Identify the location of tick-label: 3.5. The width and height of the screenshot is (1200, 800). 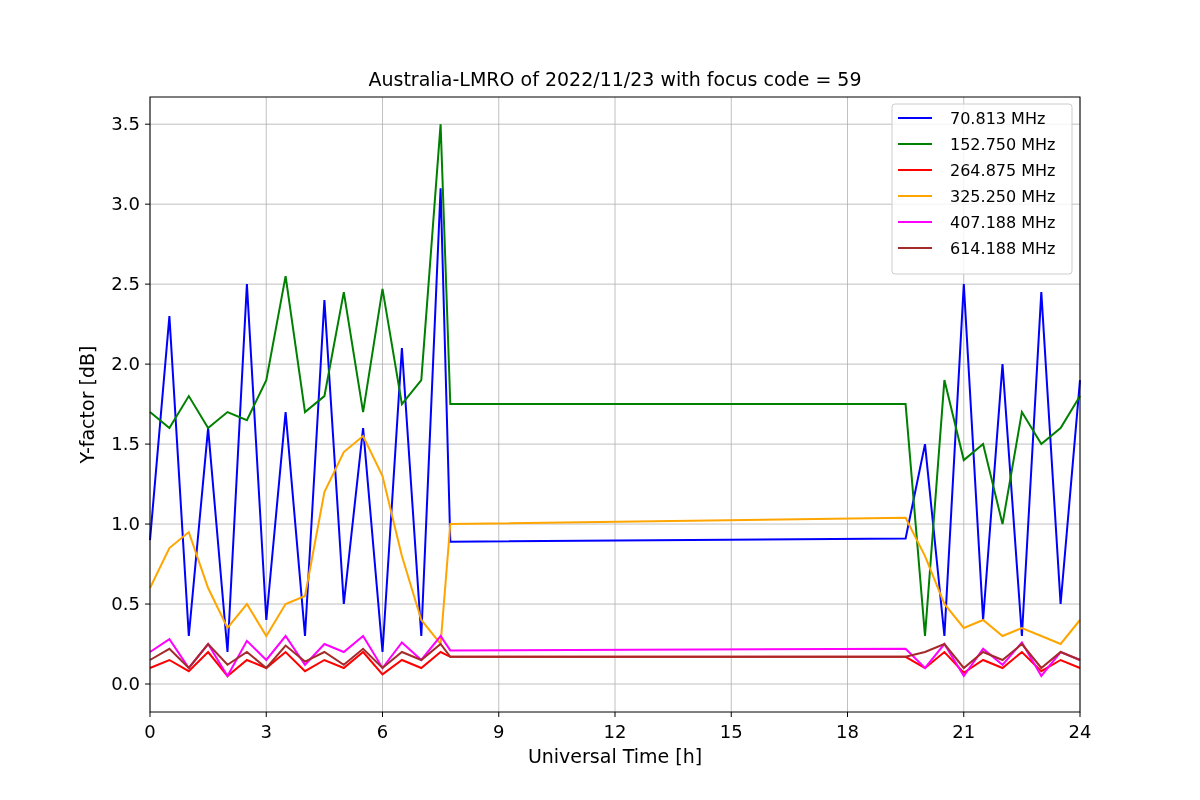
(125, 124).